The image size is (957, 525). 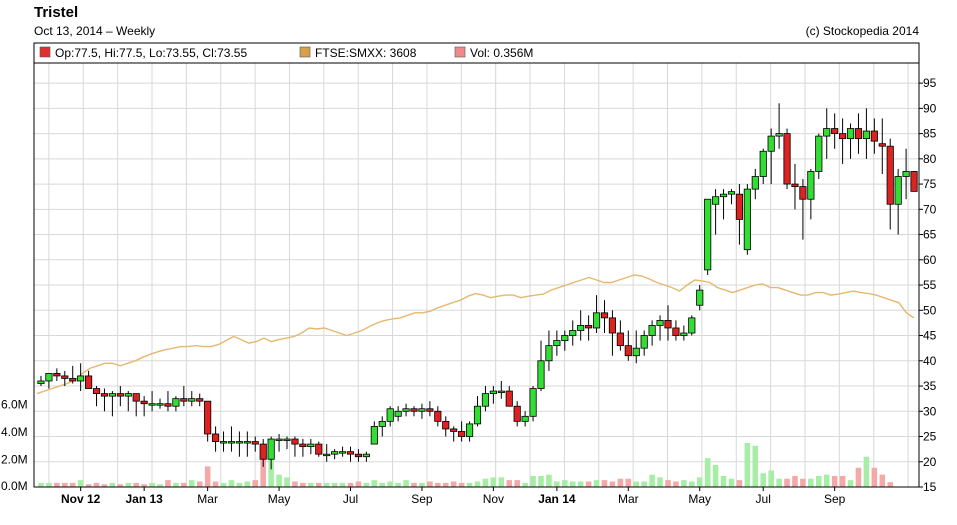 I want to click on price-tick-label: 85, so click(x=930, y=134).